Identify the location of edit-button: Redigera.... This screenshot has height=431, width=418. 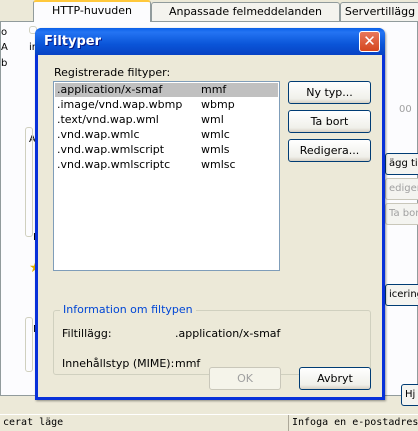
(329, 150).